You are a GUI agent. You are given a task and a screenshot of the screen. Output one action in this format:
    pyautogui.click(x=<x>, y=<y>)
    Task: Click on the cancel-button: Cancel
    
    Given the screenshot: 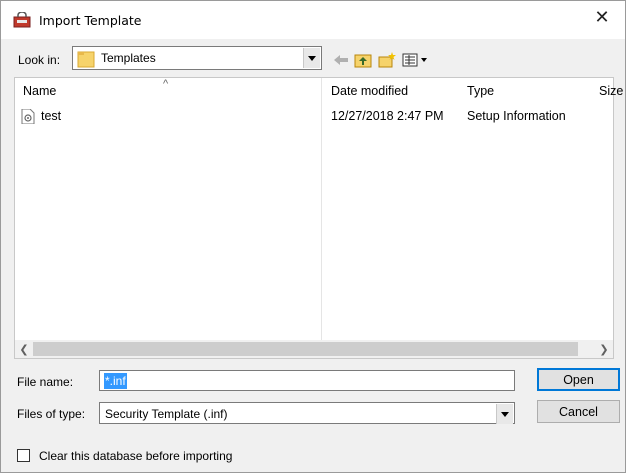 What is the action you would take?
    pyautogui.click(x=578, y=411)
    